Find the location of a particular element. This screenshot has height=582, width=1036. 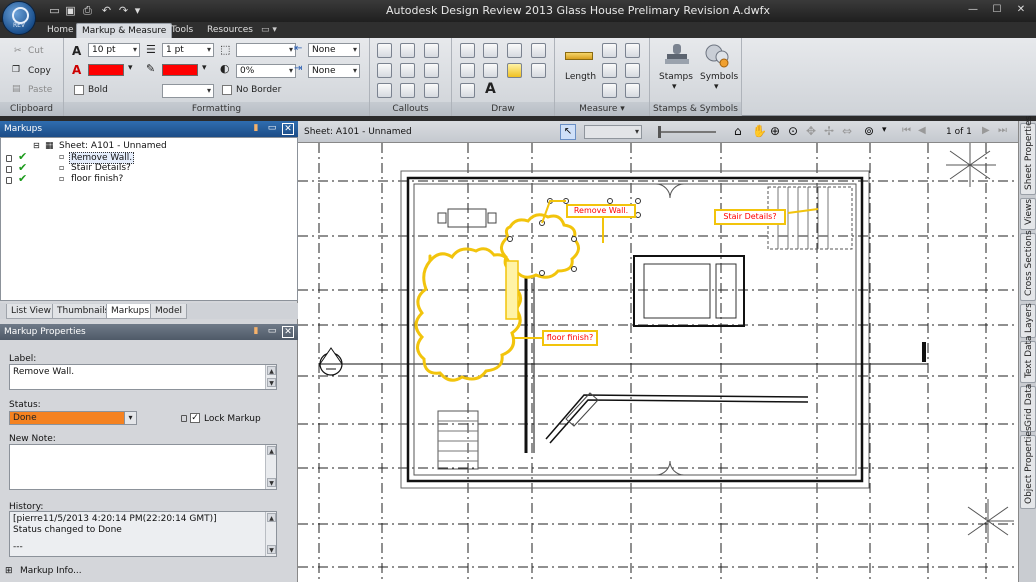

note-scrollbar: ▲ ▼ is located at coordinates (270, 467).